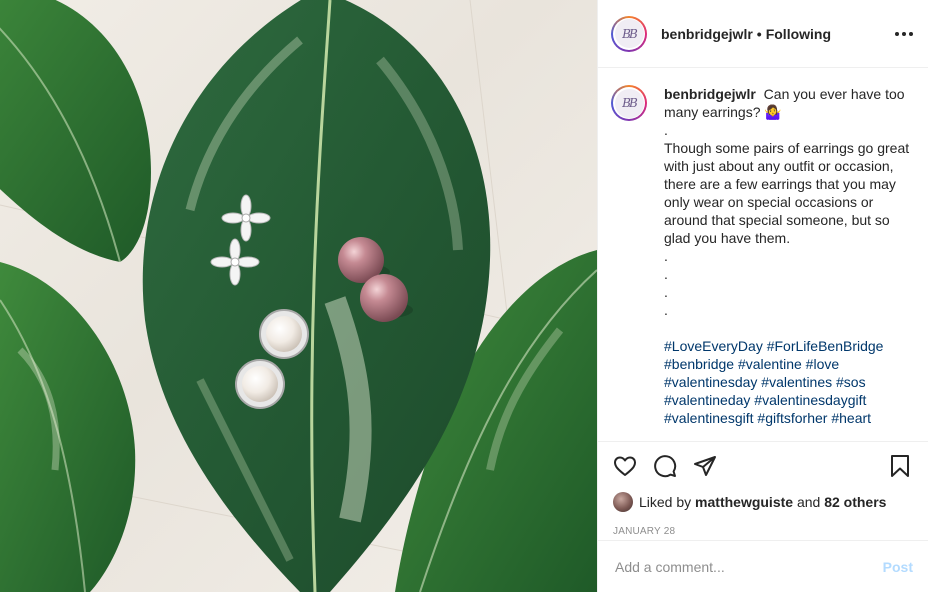  What do you see at coordinates (822, 364) in the screenshot?
I see `hashtag-link: #love` at bounding box center [822, 364].